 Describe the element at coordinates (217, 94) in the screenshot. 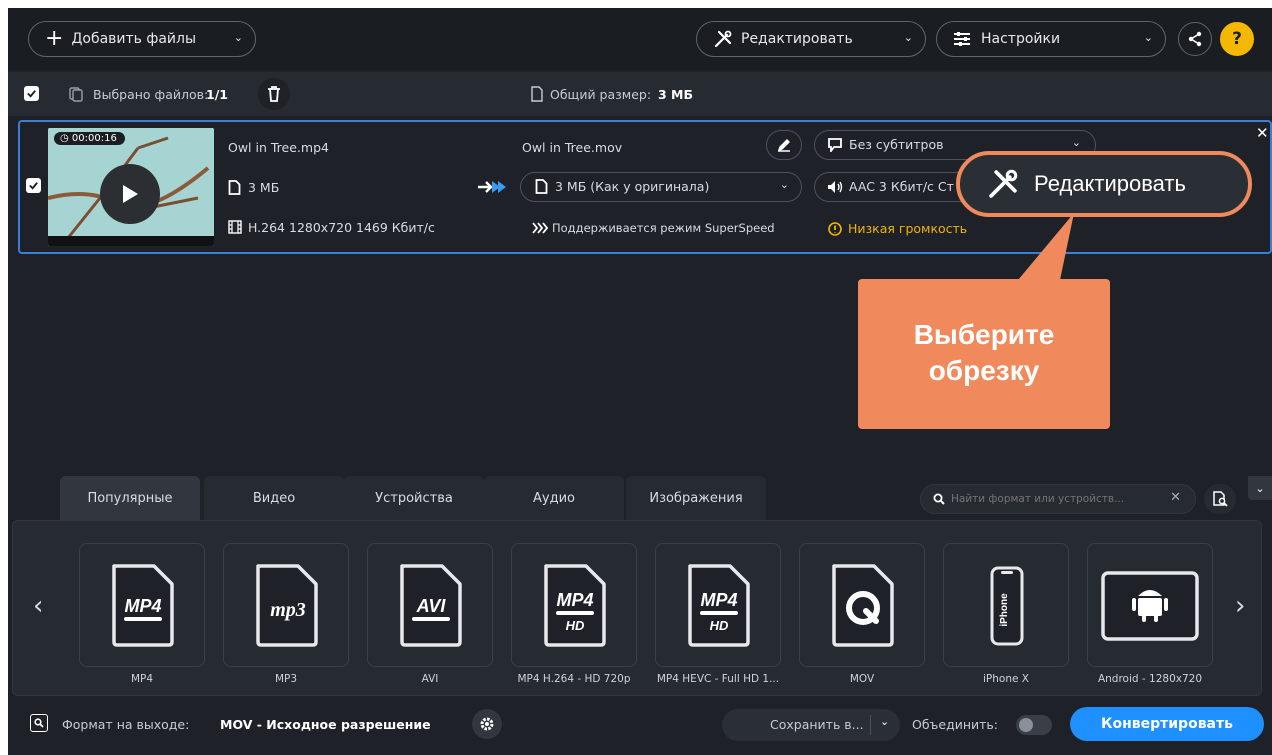

I see `selected-files-count: 1/1` at that location.